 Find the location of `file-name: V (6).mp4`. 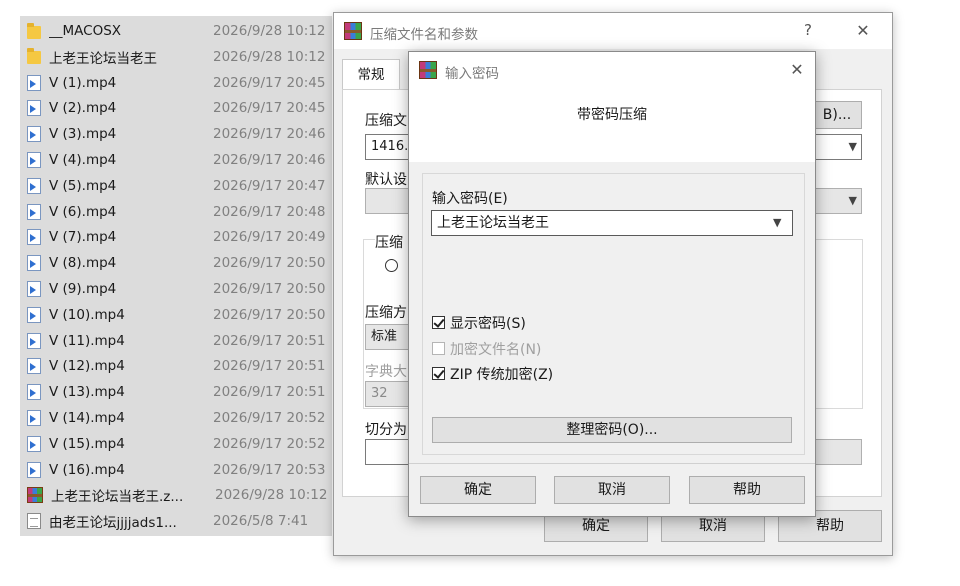

file-name: V (6).mp4 is located at coordinates (83, 211).